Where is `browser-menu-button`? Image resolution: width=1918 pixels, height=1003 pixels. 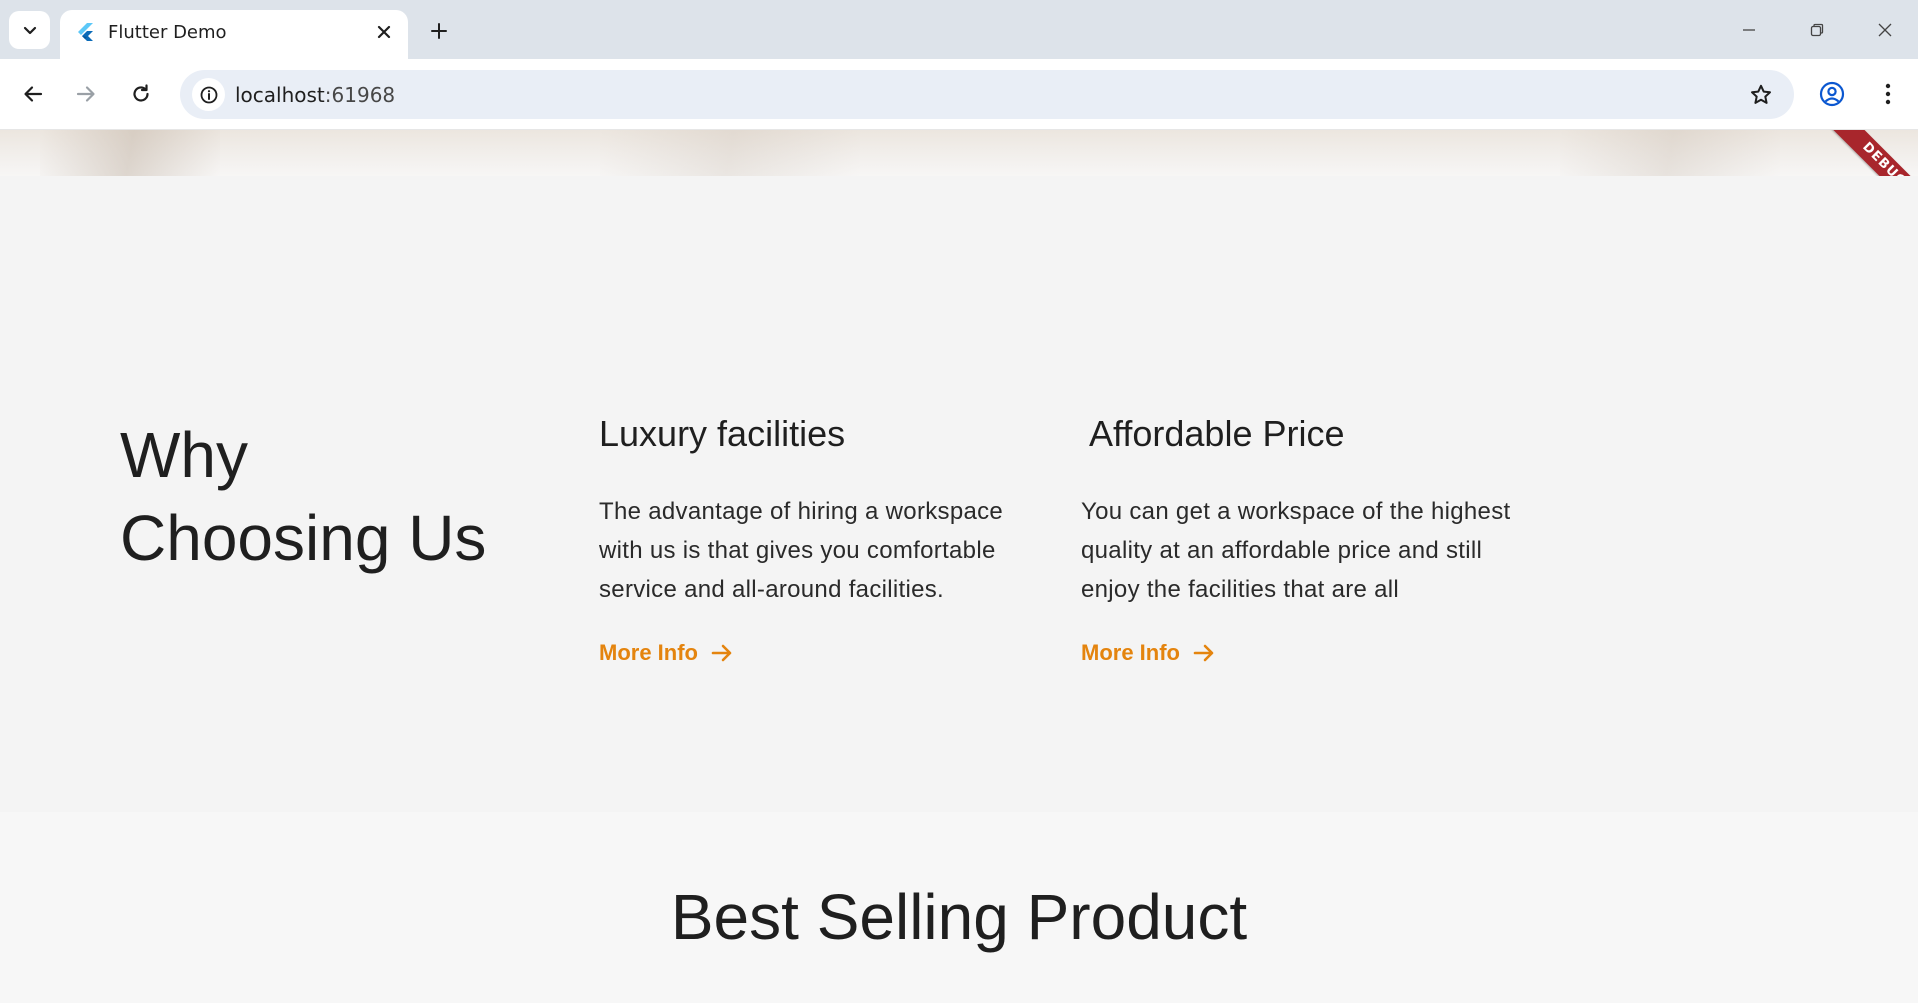 browser-menu-button is located at coordinates (1888, 94).